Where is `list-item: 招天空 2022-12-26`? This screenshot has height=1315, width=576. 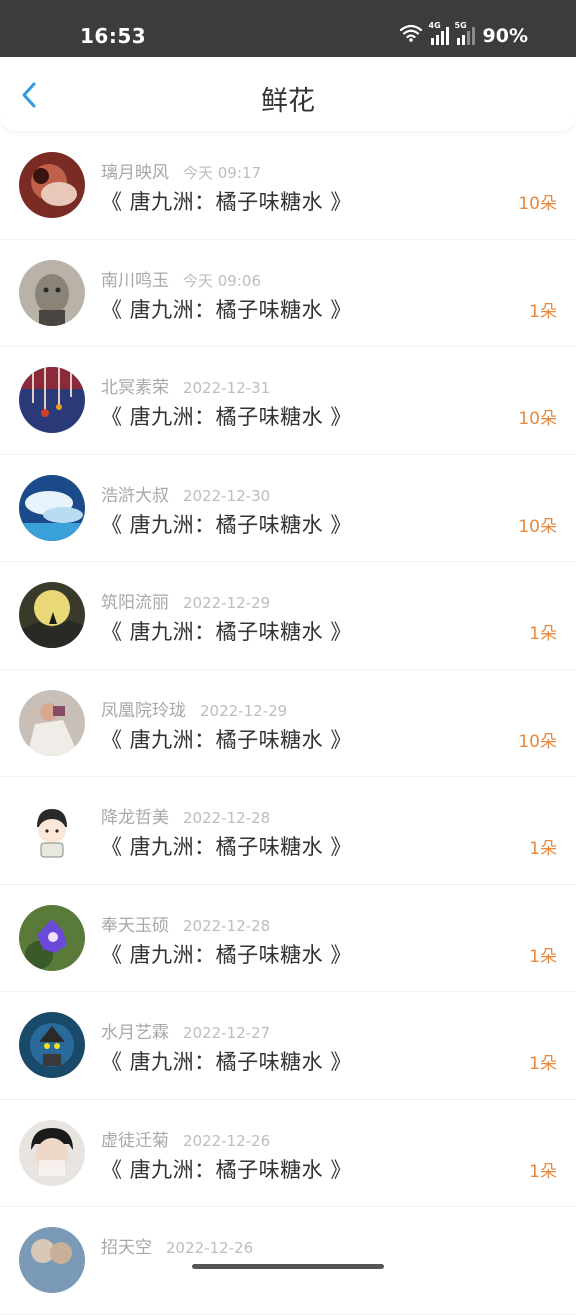 list-item: 招天空 2022-12-26 is located at coordinates (288, 1261).